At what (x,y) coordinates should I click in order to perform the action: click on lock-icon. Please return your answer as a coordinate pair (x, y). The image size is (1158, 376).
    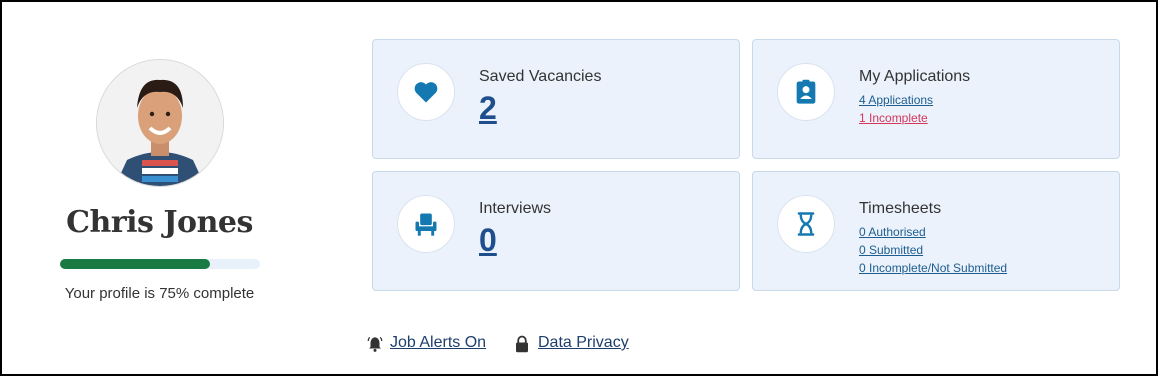
    Looking at the image, I should click on (522, 346).